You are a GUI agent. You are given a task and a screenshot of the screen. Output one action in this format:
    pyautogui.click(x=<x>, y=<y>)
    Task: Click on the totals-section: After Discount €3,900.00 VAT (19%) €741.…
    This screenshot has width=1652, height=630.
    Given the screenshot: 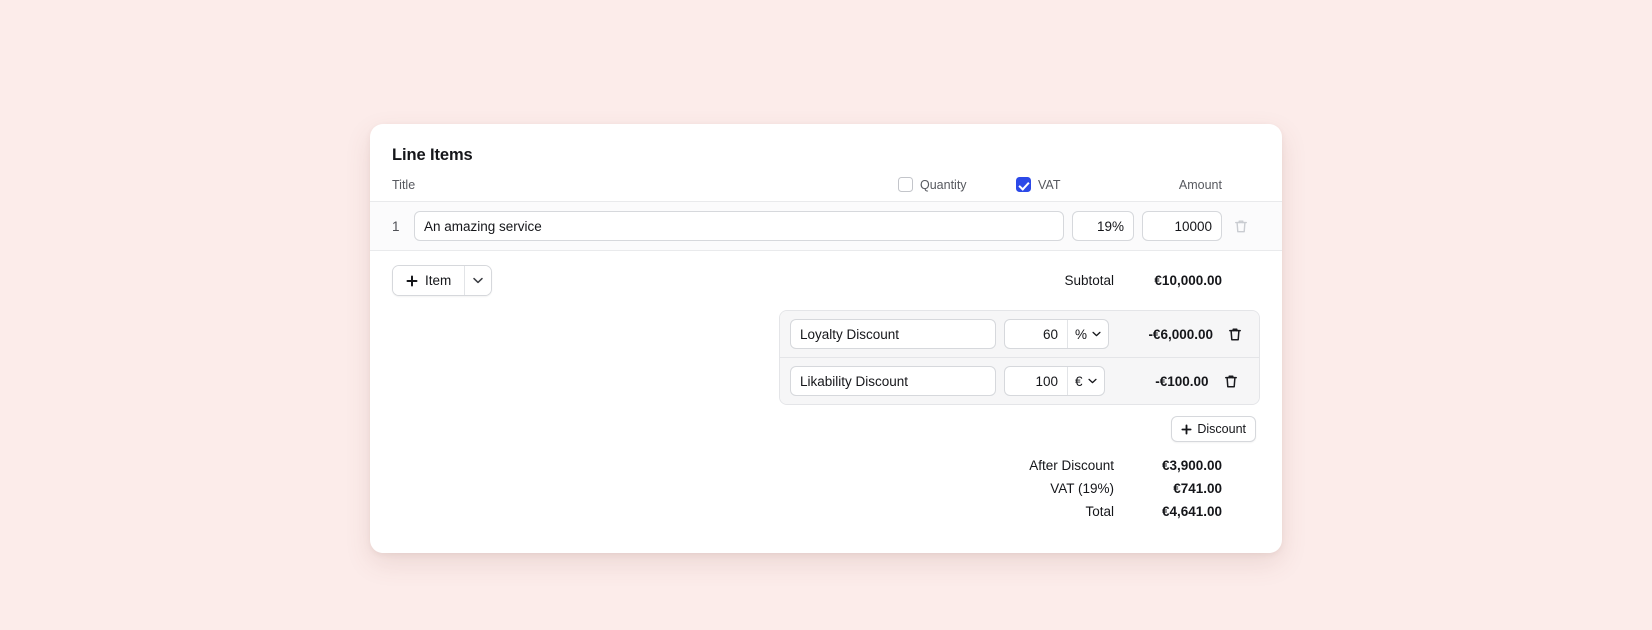 What is the action you would take?
    pyautogui.click(x=826, y=480)
    